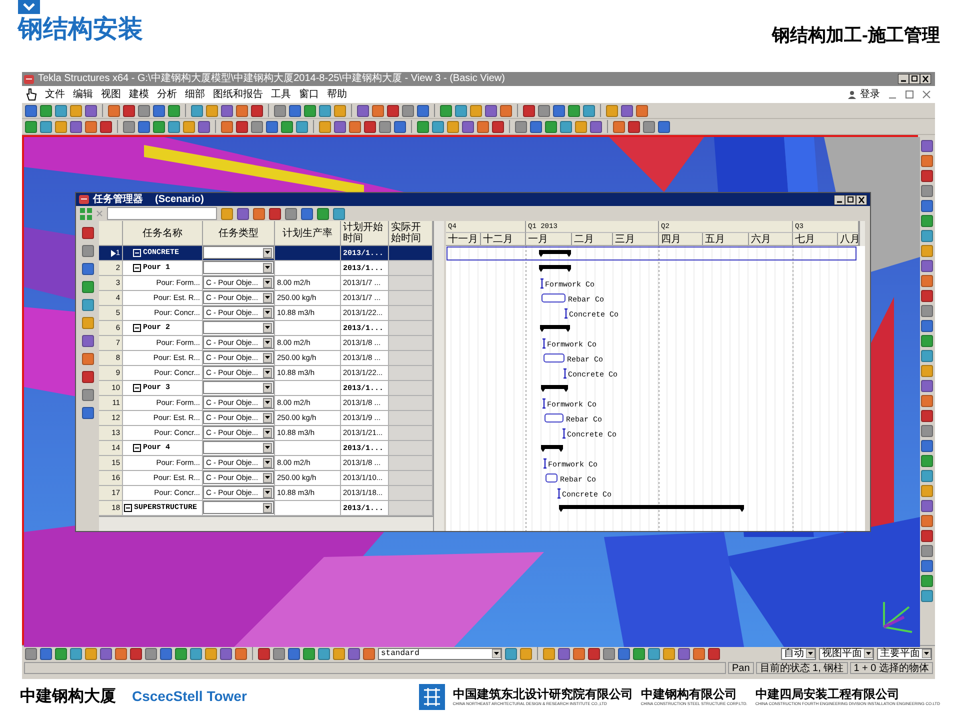 Image resolution: width=960 pixels, height=720 pixels. Describe the element at coordinates (850, 199) in the screenshot. I see `maximize-icon` at that location.